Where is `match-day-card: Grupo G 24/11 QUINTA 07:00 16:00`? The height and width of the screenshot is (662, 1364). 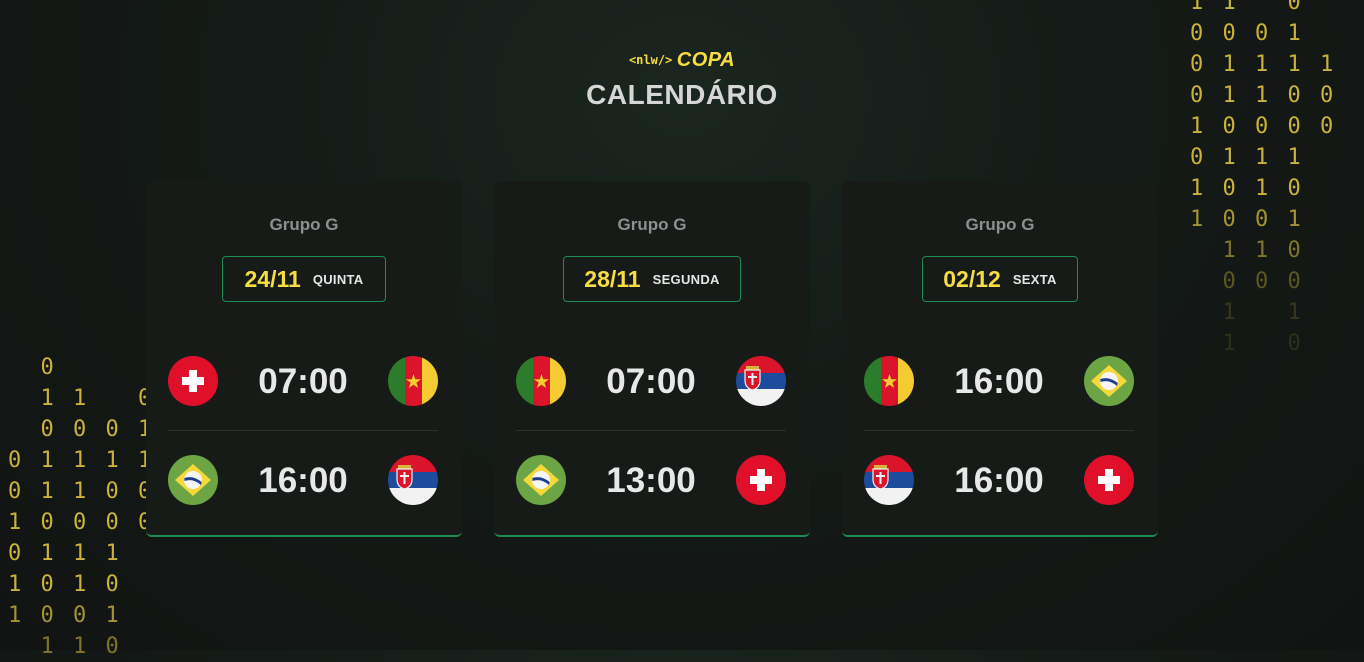
match-day-card: Grupo G 24/11 QUINTA 07:00 16:00 is located at coordinates (304, 359).